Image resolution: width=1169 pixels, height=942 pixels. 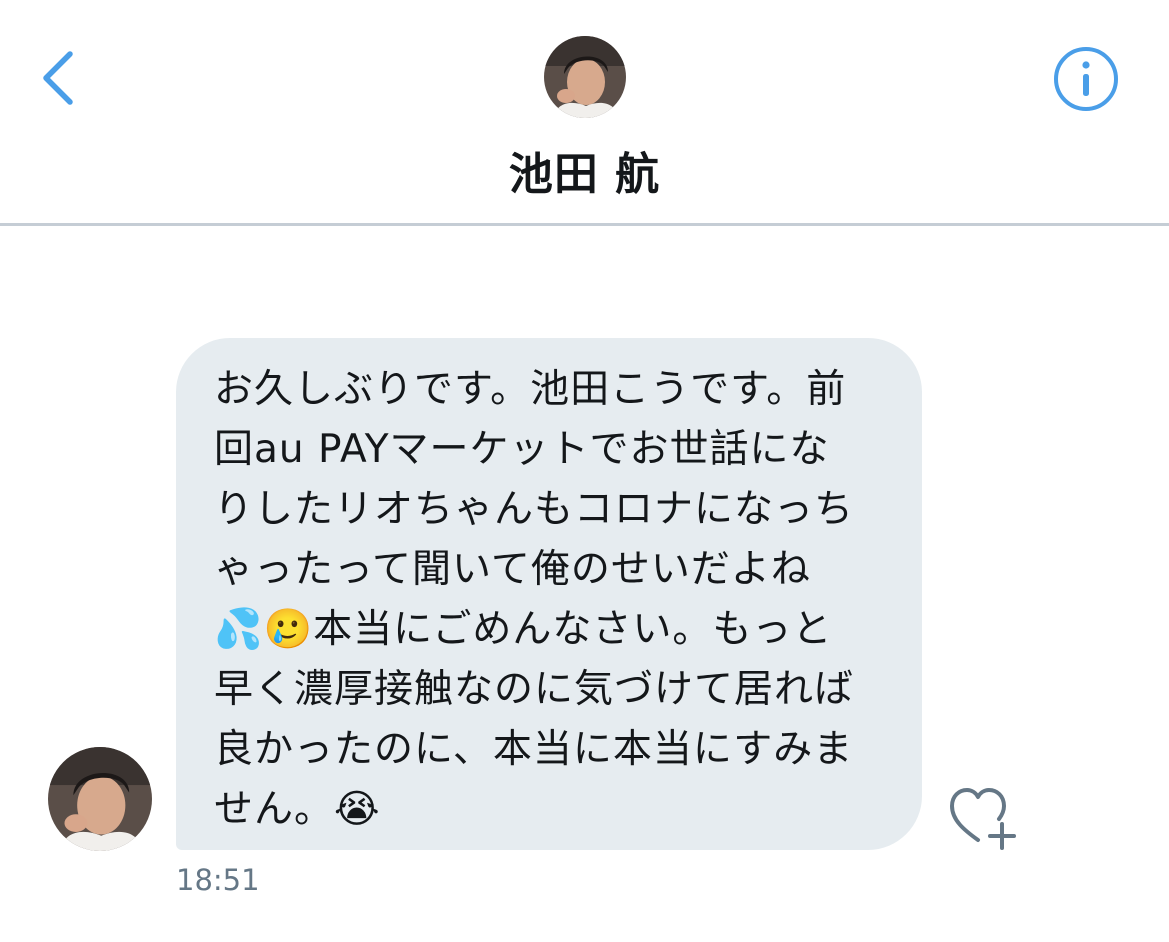 I want to click on info-button, so click(x=1086, y=79).